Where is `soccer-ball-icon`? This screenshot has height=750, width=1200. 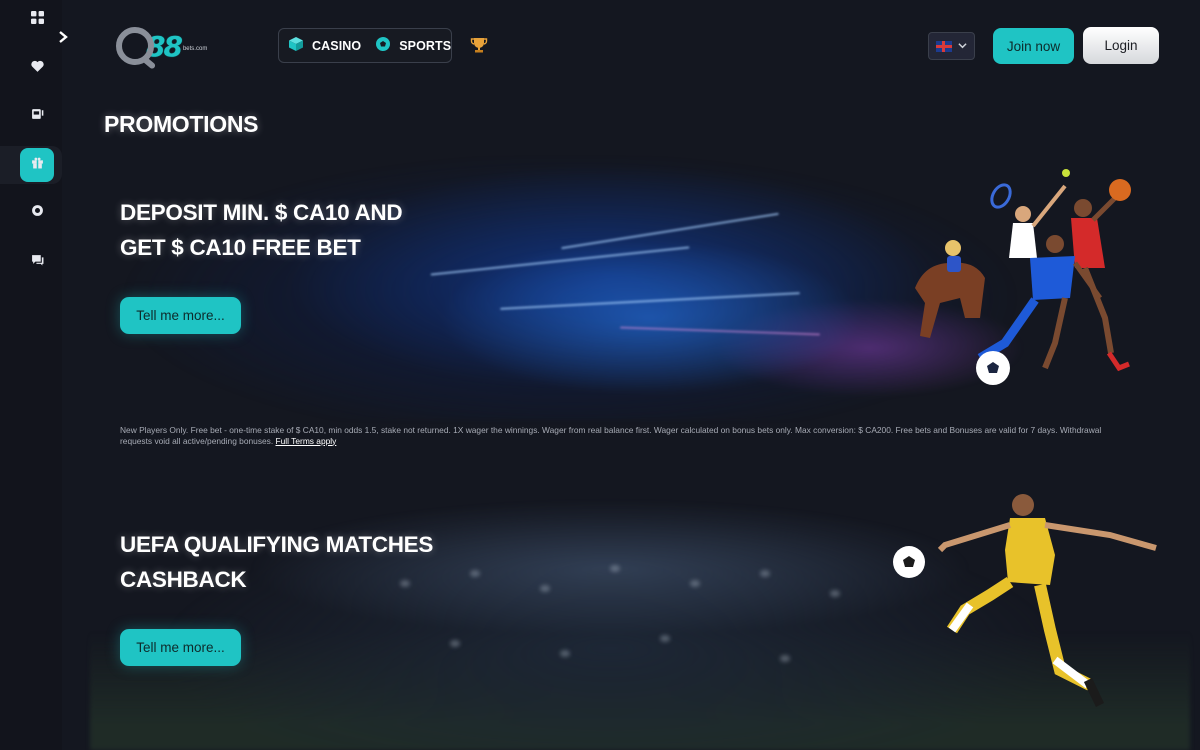 soccer-ball-icon is located at coordinates (387, 45).